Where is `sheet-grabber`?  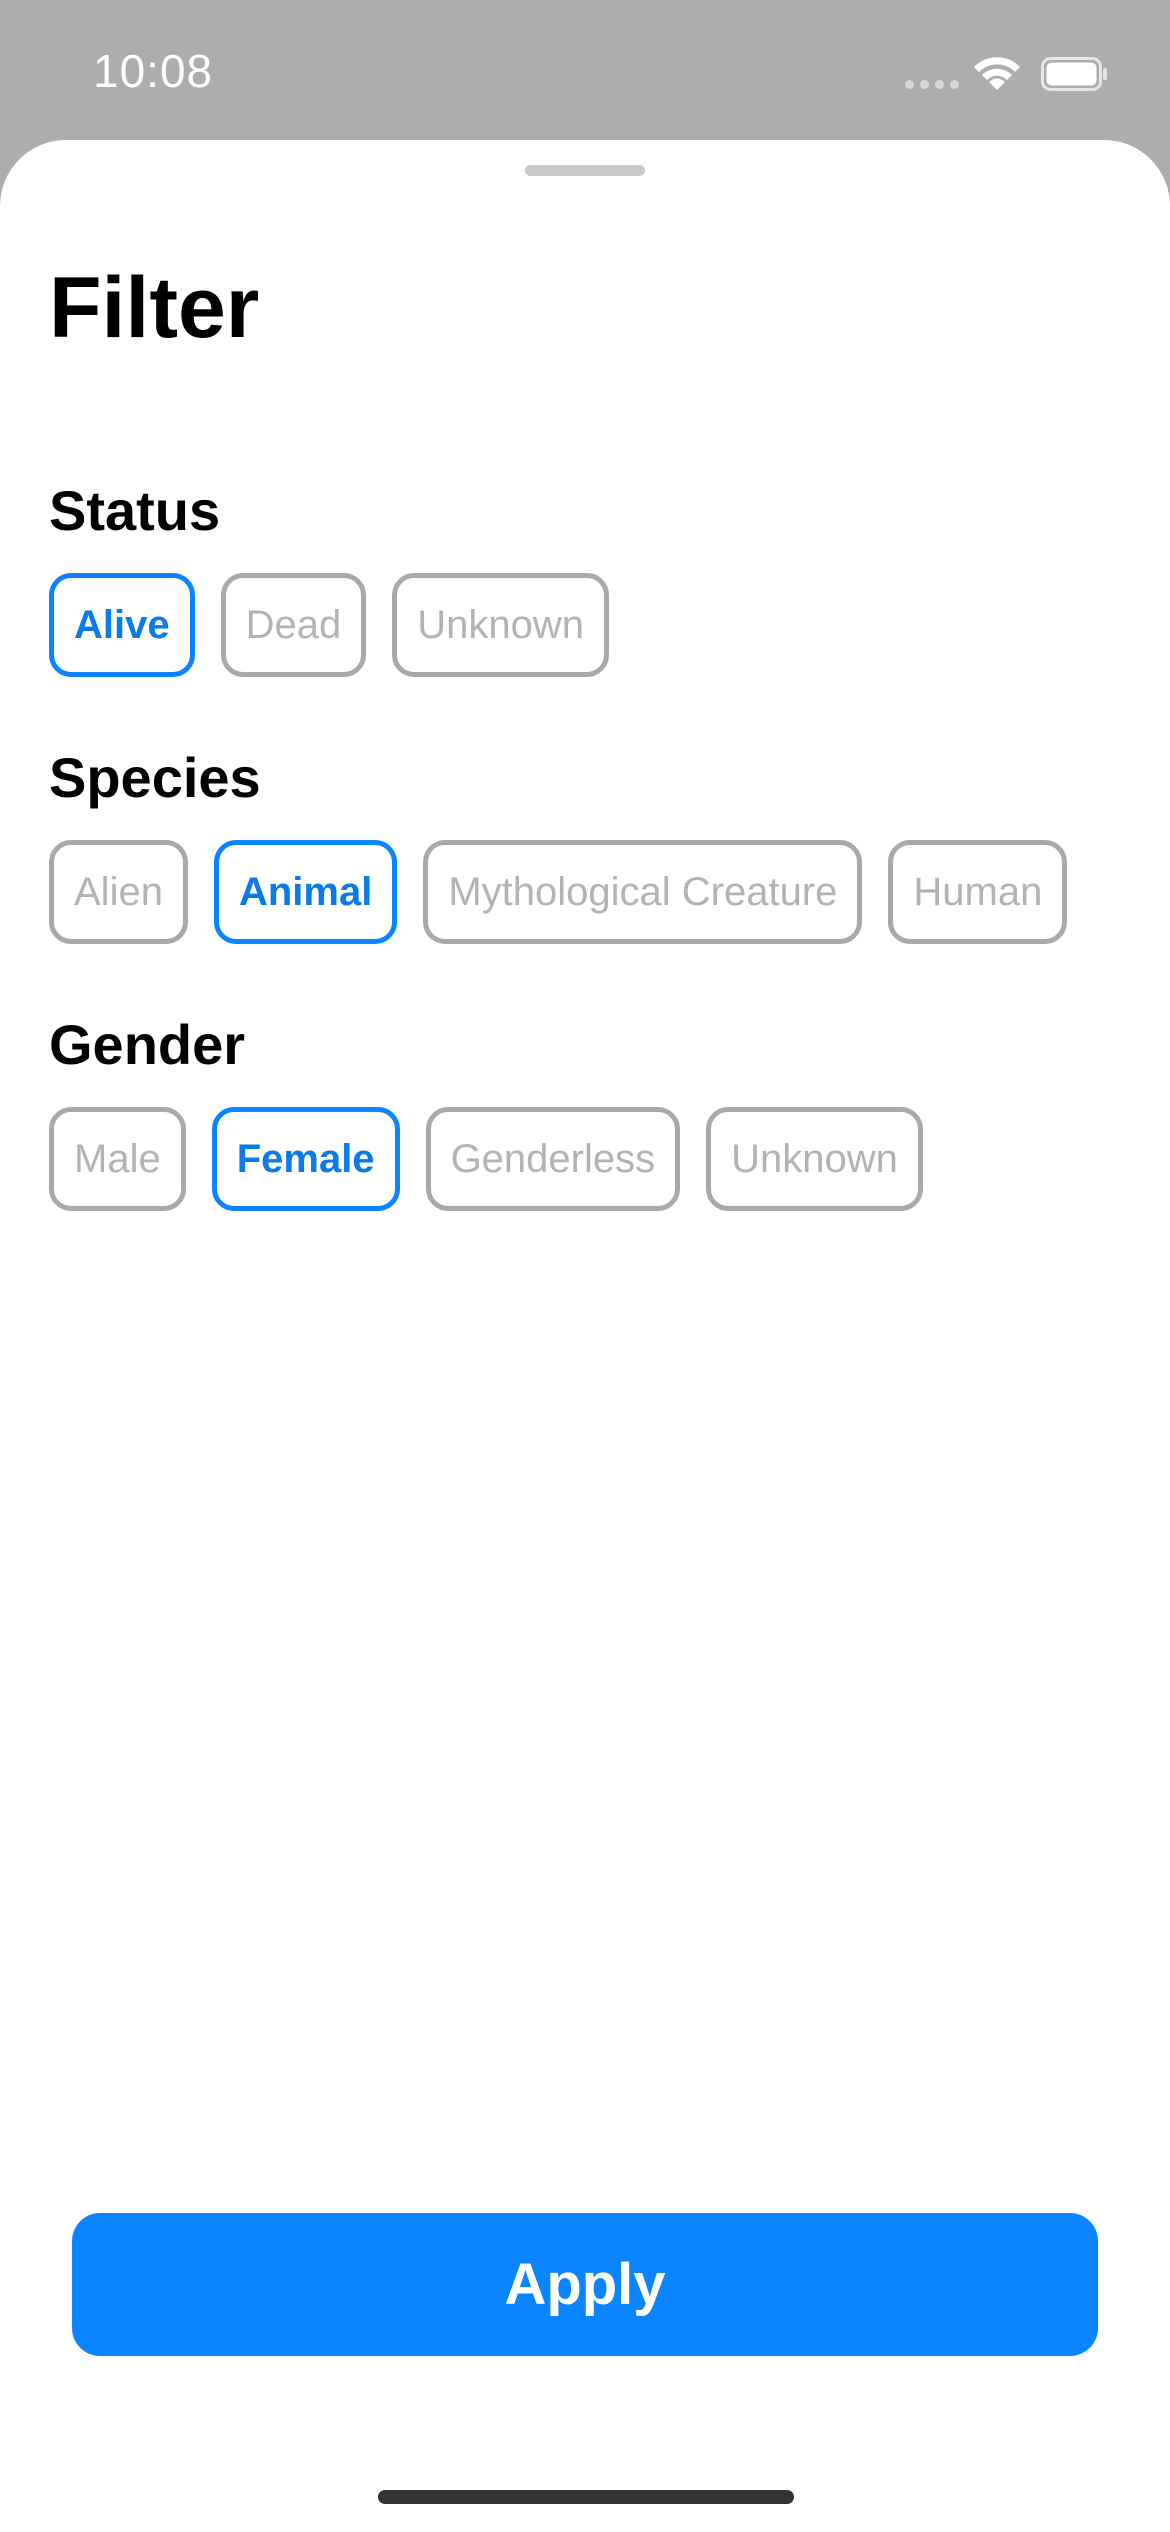
sheet-grabber is located at coordinates (585, 170).